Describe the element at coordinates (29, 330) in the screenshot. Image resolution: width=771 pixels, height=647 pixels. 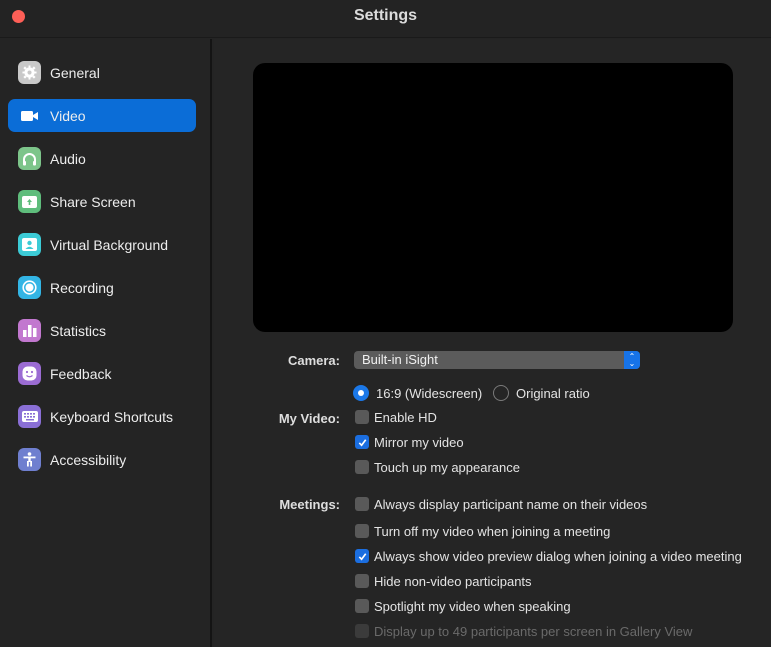
I see `statistics-icon` at that location.